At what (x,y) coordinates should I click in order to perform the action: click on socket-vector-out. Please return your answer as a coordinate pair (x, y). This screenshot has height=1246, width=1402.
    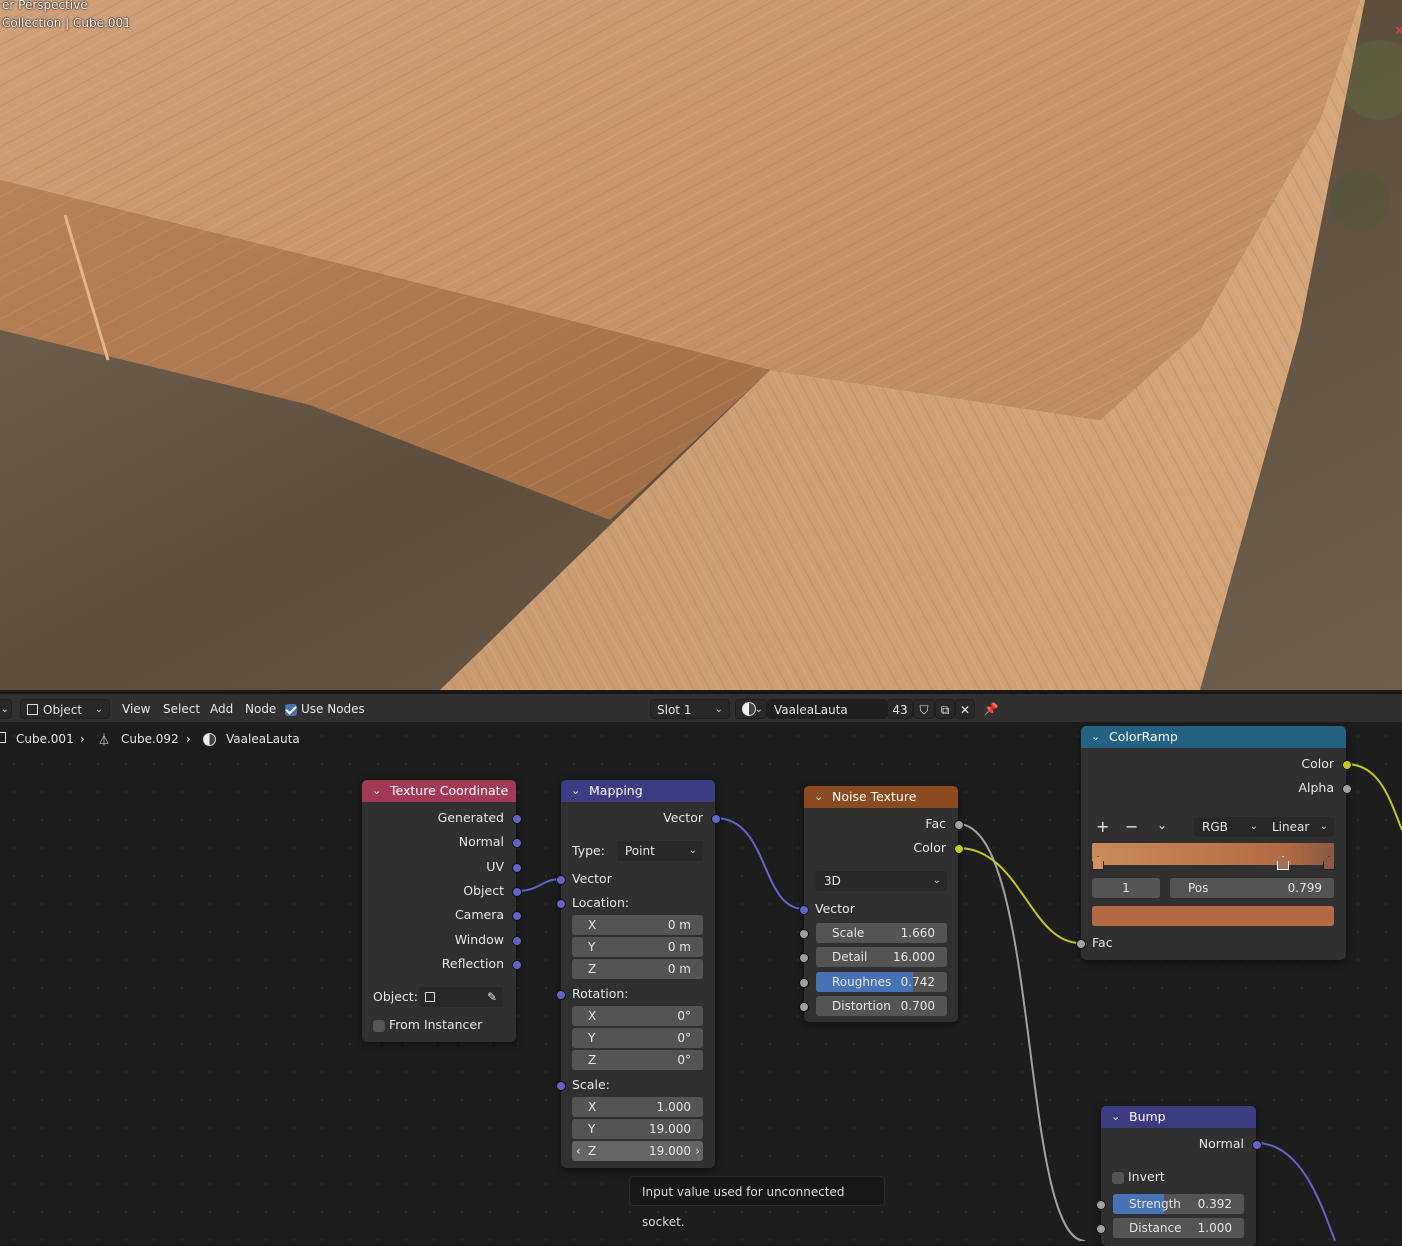
    Looking at the image, I should click on (716, 819).